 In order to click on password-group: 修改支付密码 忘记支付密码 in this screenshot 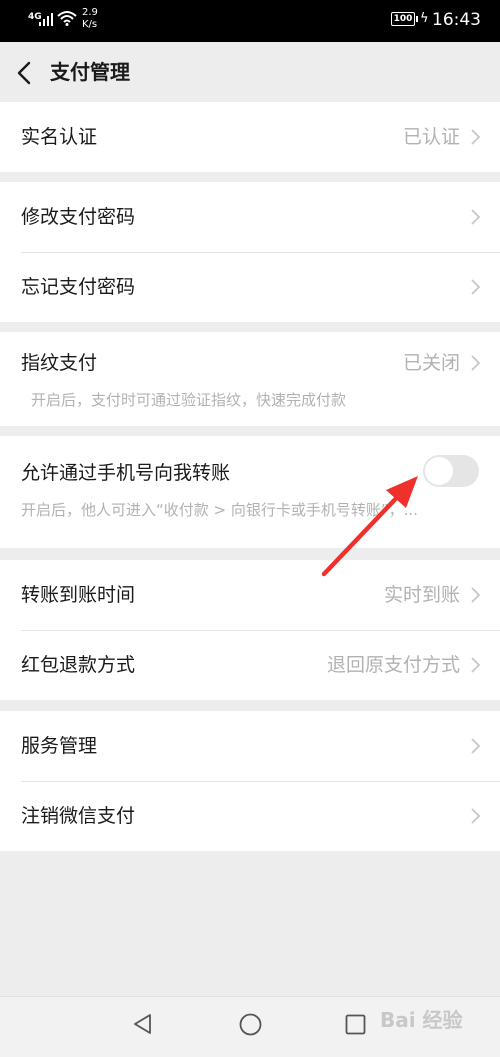, I will do `click(250, 252)`.